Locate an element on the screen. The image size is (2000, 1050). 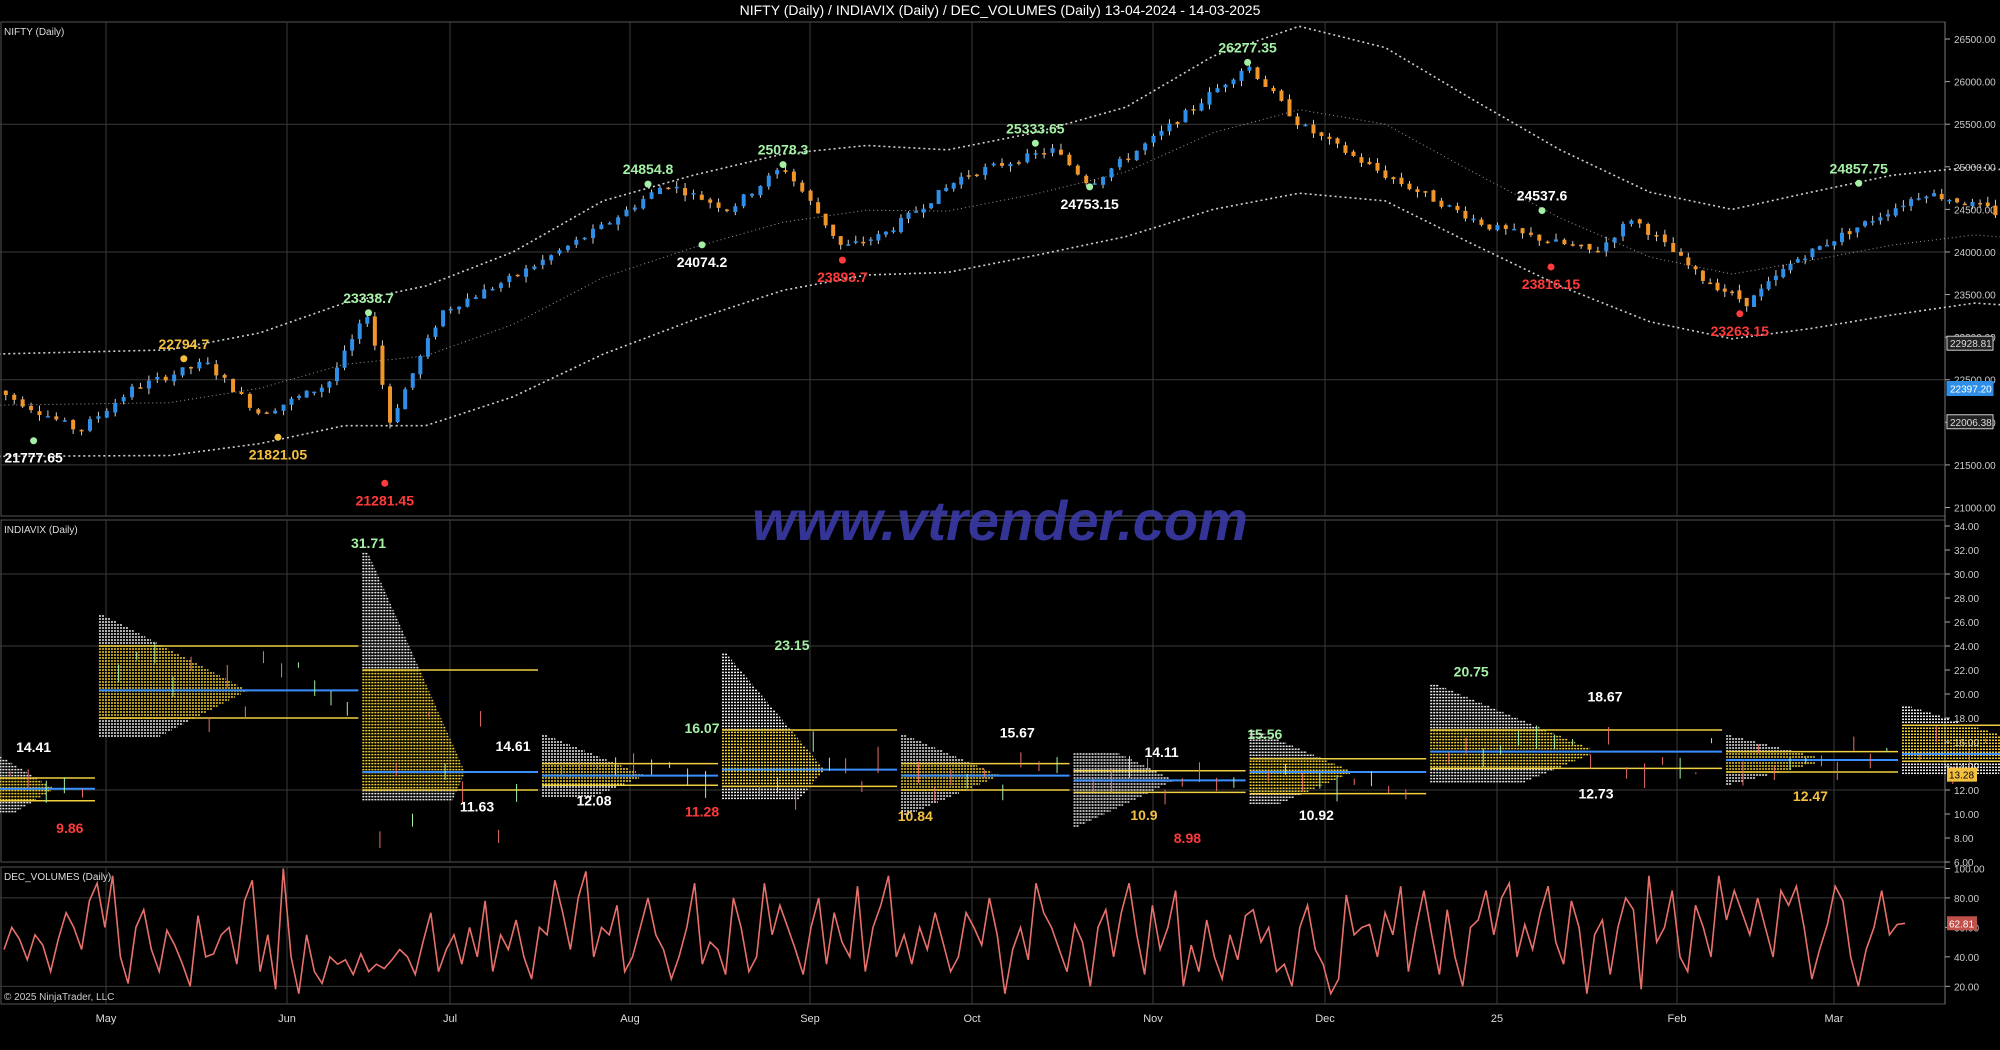
x-tick-label: May is located at coordinates (106, 1019).